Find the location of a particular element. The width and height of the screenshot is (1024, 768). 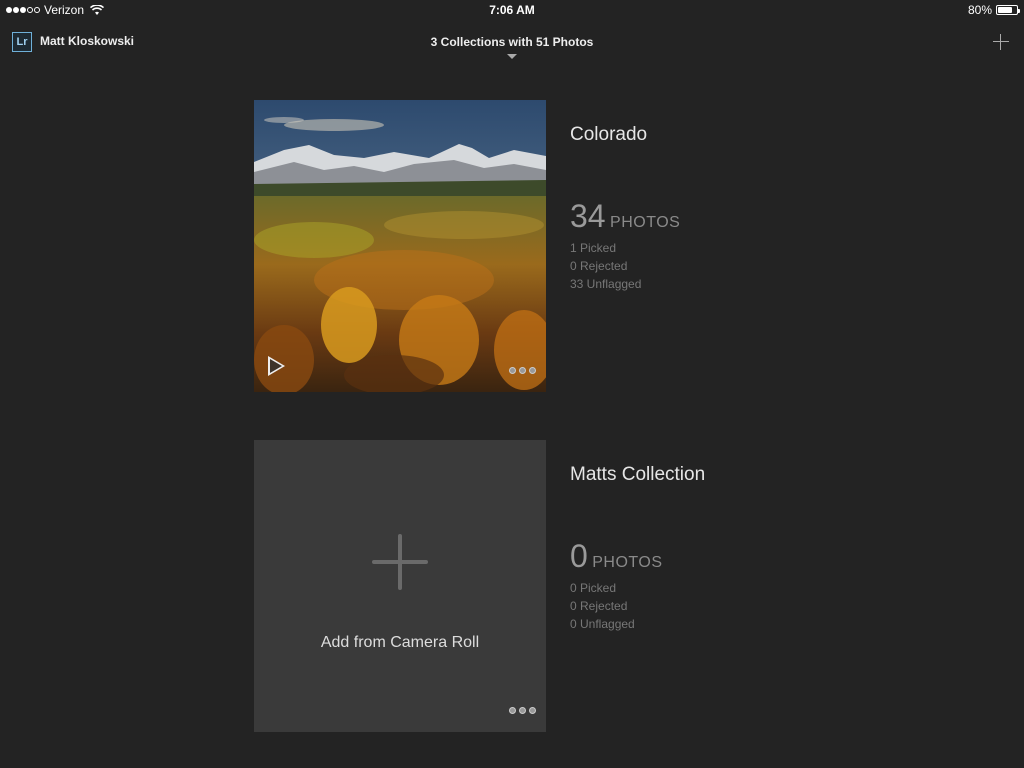

landscape-photo is located at coordinates (400, 246).